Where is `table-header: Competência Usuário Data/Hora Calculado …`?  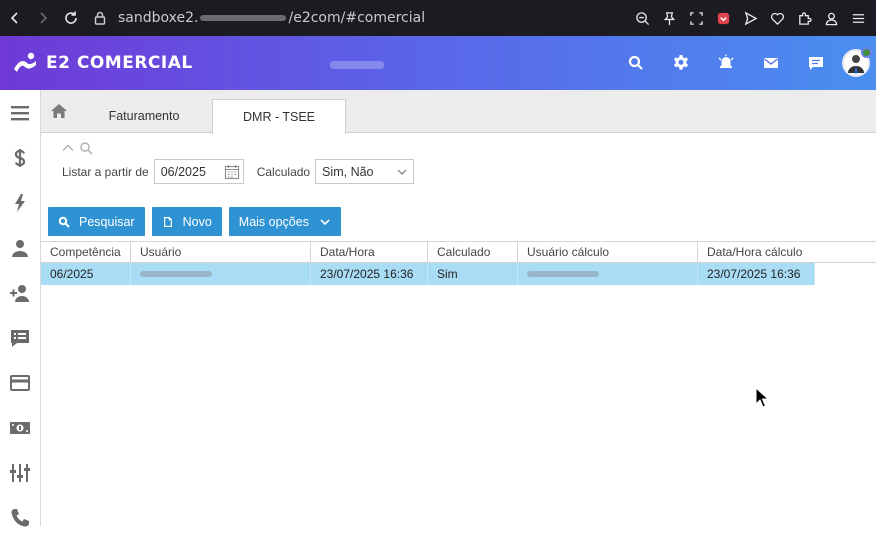 table-header: Competência Usuário Data/Hora Calculado … is located at coordinates (458, 252).